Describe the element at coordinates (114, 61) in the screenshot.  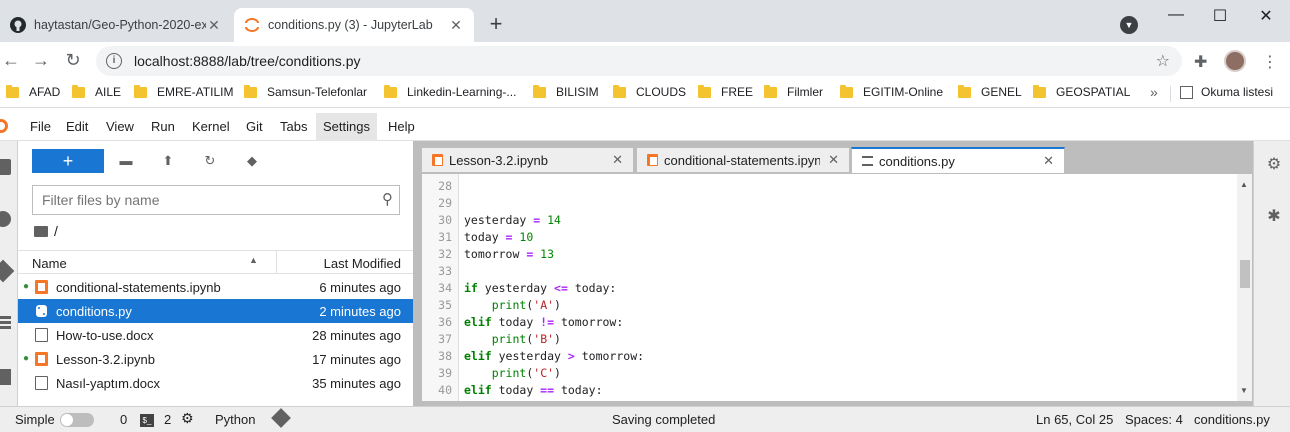
I see `info-icon: i` at that location.